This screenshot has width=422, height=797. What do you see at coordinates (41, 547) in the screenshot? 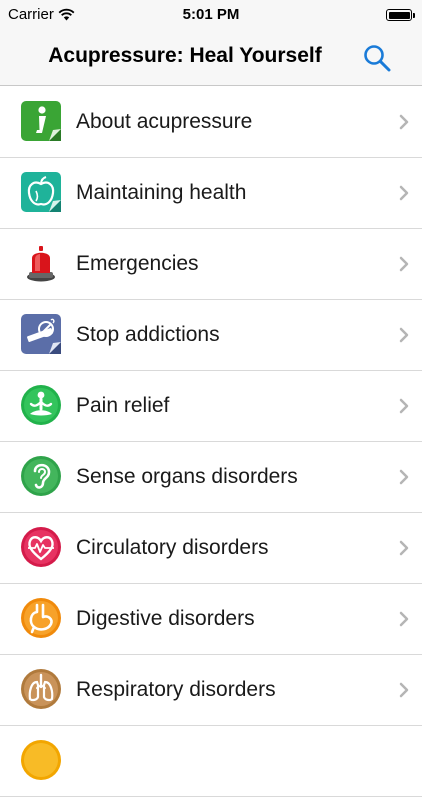
I see `heart-icon` at bounding box center [41, 547].